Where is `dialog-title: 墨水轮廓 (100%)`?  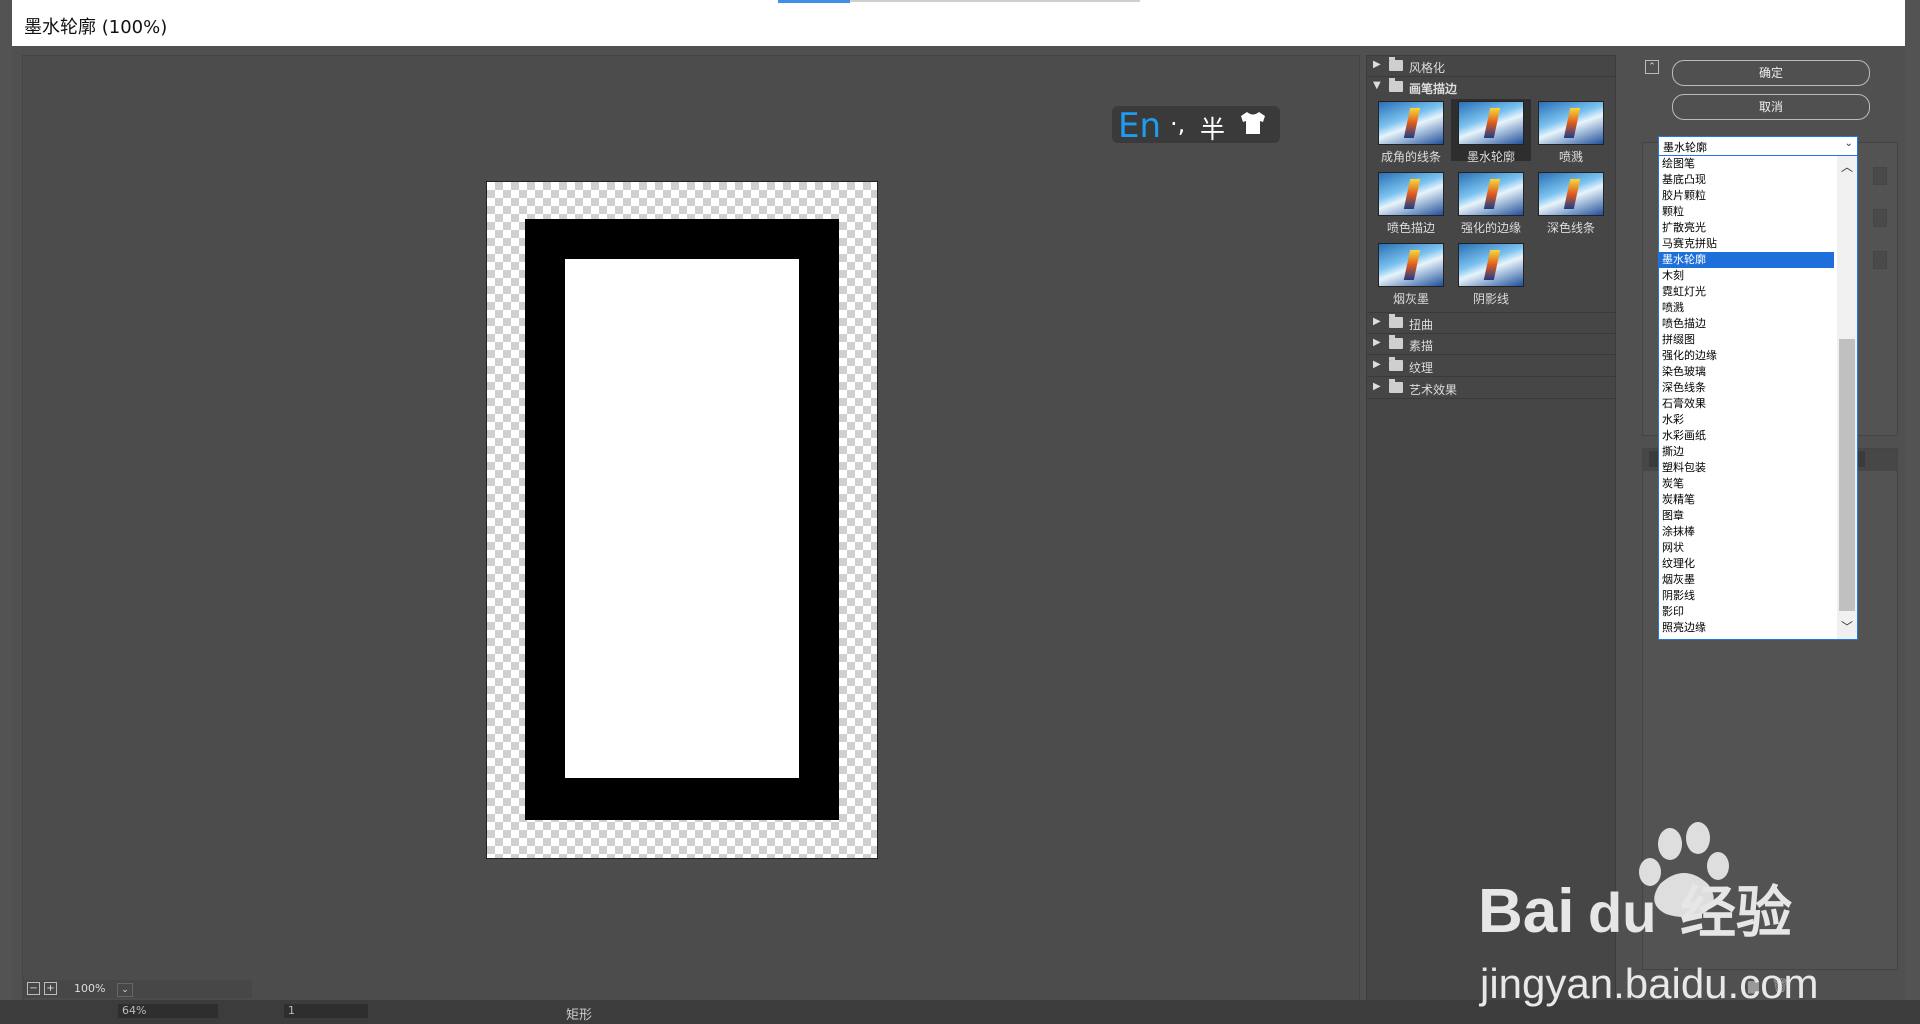
dialog-title: 墨水轮廓 (100%) is located at coordinates (96, 27).